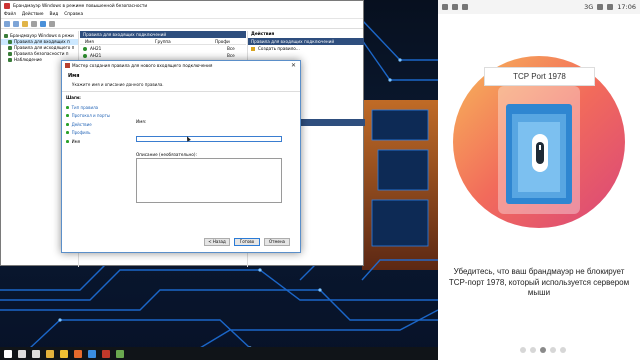 This screenshot has height=360, width=640. I want to click on wizard-buttons: < Назад Готово Отмена, so click(247, 242).